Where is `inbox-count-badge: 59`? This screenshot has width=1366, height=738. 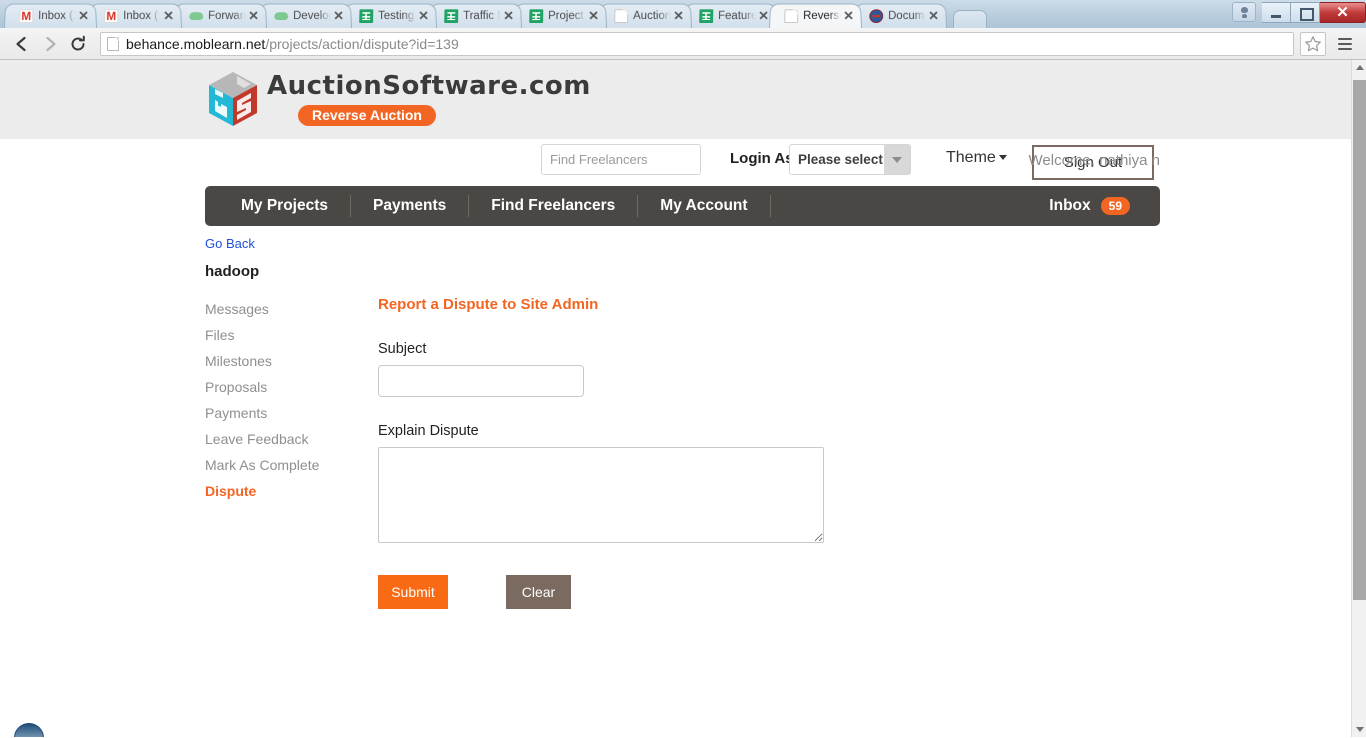 inbox-count-badge: 59 is located at coordinates (1115, 206).